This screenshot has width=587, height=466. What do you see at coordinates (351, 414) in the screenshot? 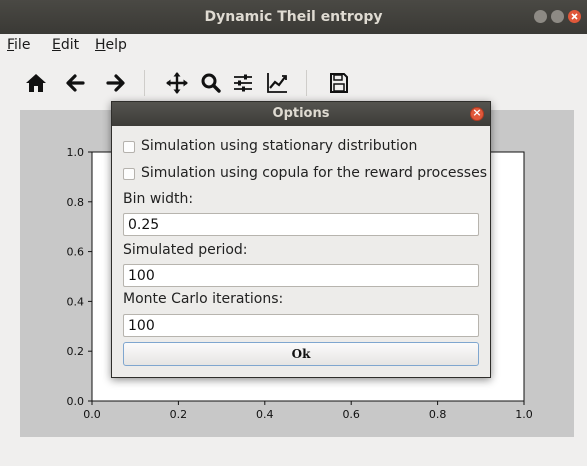
I see `x-tick-label: 0.6` at bounding box center [351, 414].